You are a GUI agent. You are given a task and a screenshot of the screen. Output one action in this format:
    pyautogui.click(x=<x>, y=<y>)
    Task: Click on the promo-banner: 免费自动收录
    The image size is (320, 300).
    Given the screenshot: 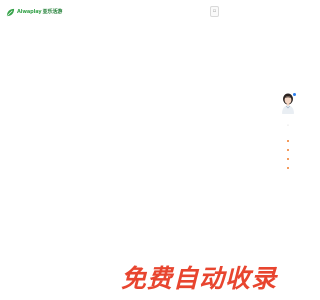 What is the action you would take?
    pyautogui.click(x=210, y=279)
    